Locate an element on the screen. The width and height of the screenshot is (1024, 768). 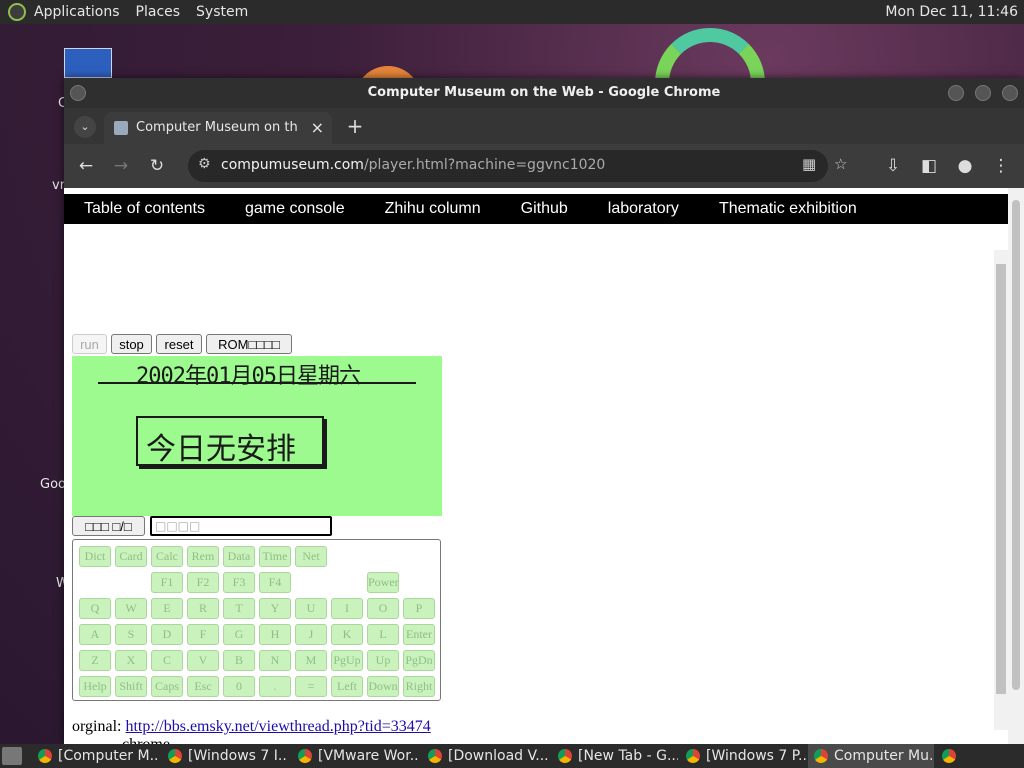
key-y: Y is located at coordinates (275, 608).